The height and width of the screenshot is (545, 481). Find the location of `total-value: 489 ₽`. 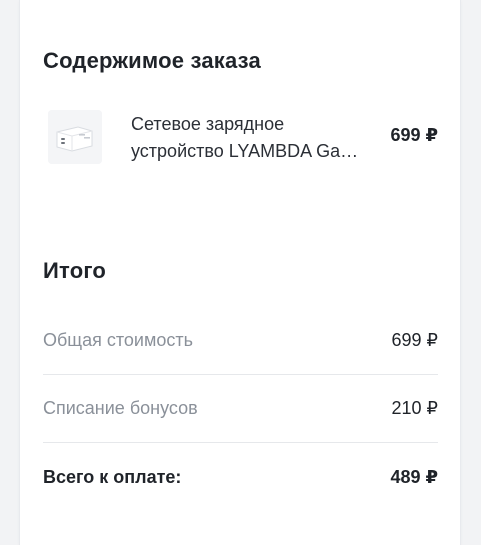

total-value: 489 ₽ is located at coordinates (414, 476).